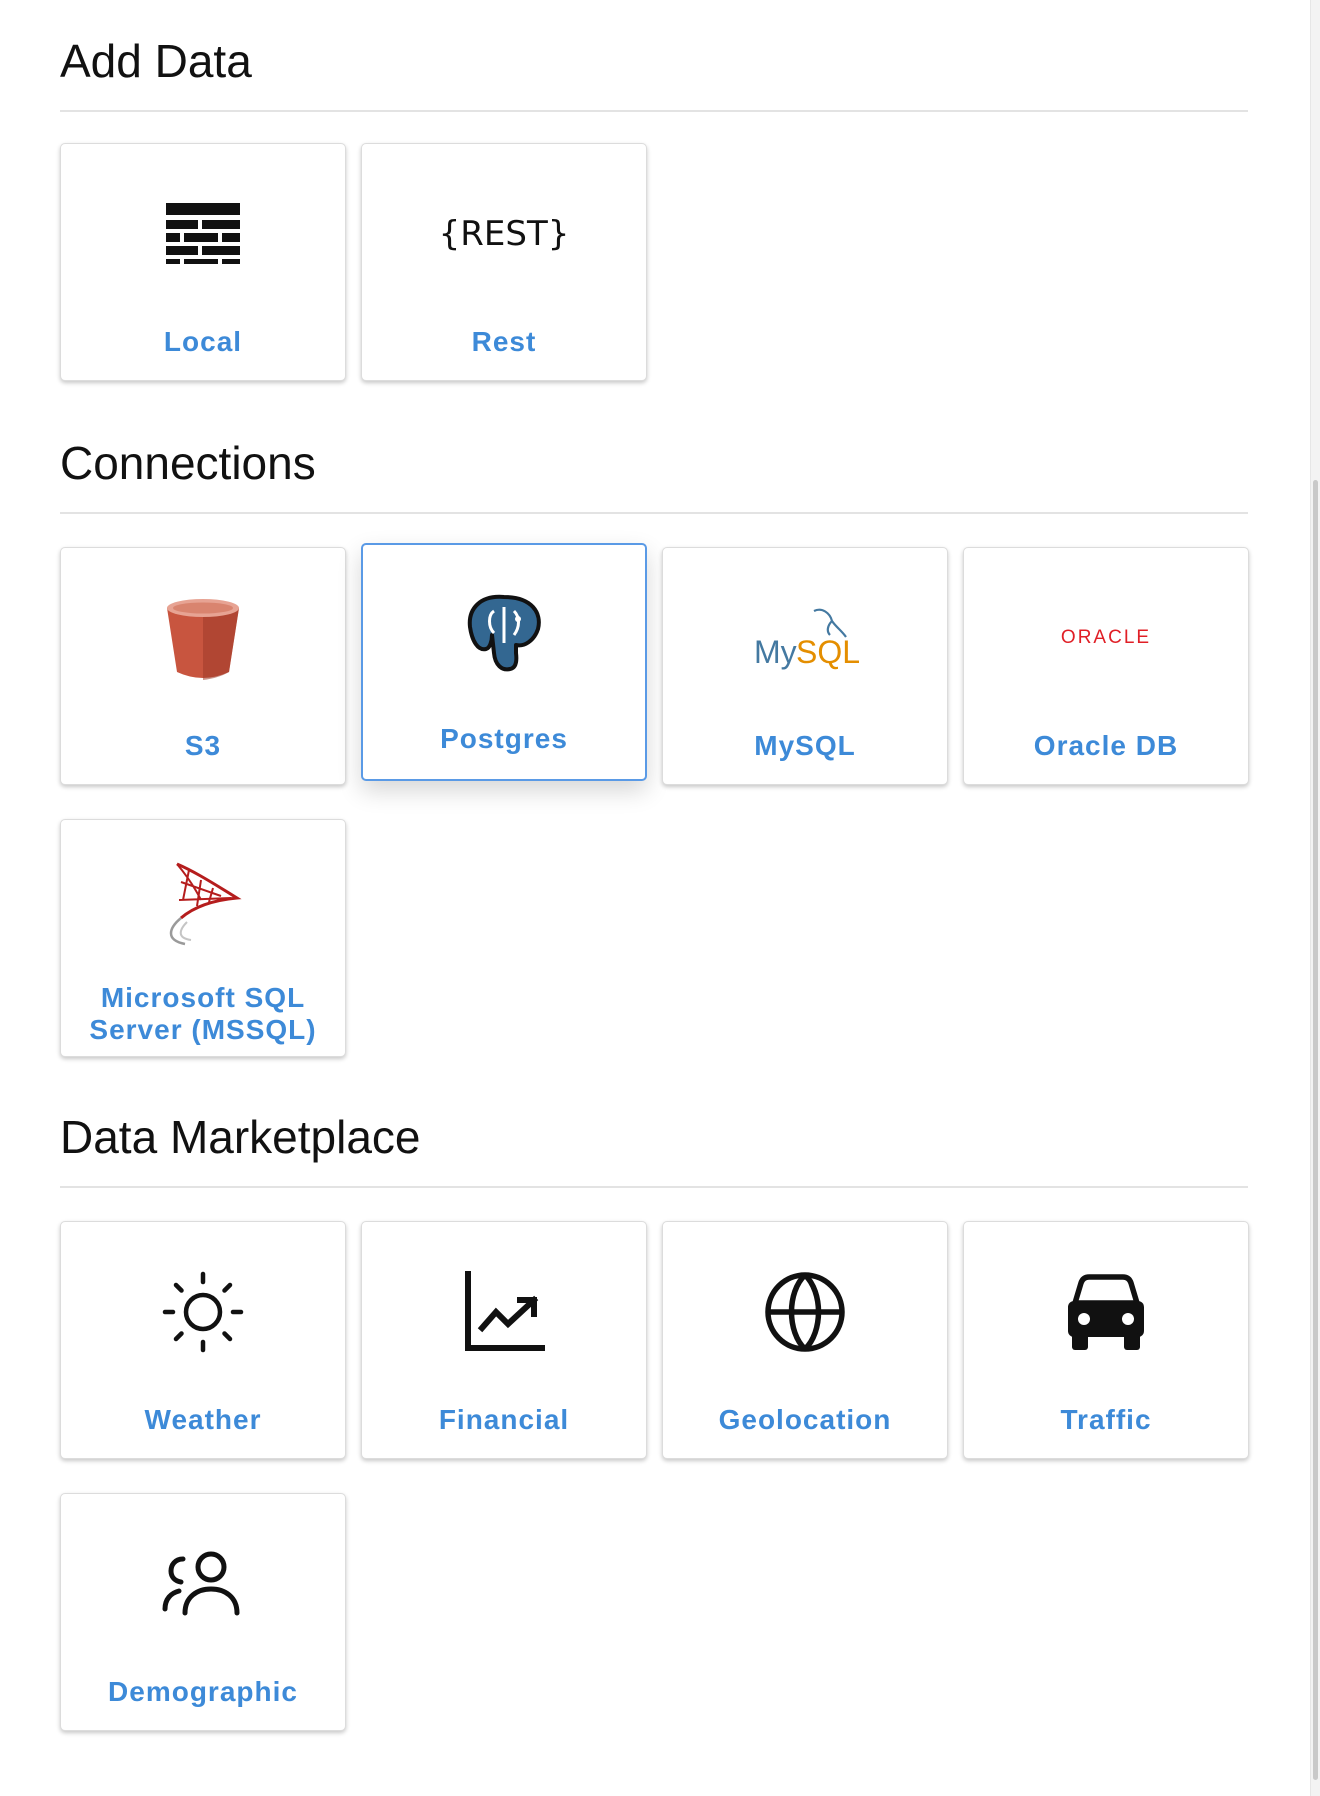  Describe the element at coordinates (1106, 745) in the screenshot. I see `card-label: Oracle DB` at that location.